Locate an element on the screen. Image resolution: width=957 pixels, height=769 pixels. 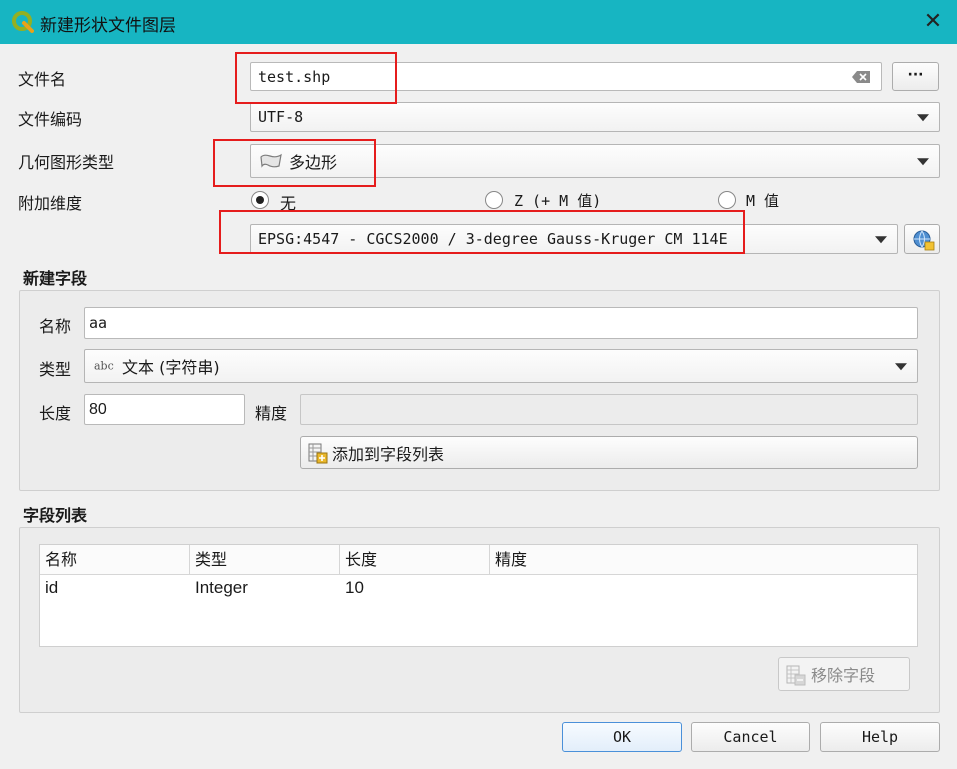
title-bar: 新建形状文件图层 ✕ is located at coordinates (478, 22).